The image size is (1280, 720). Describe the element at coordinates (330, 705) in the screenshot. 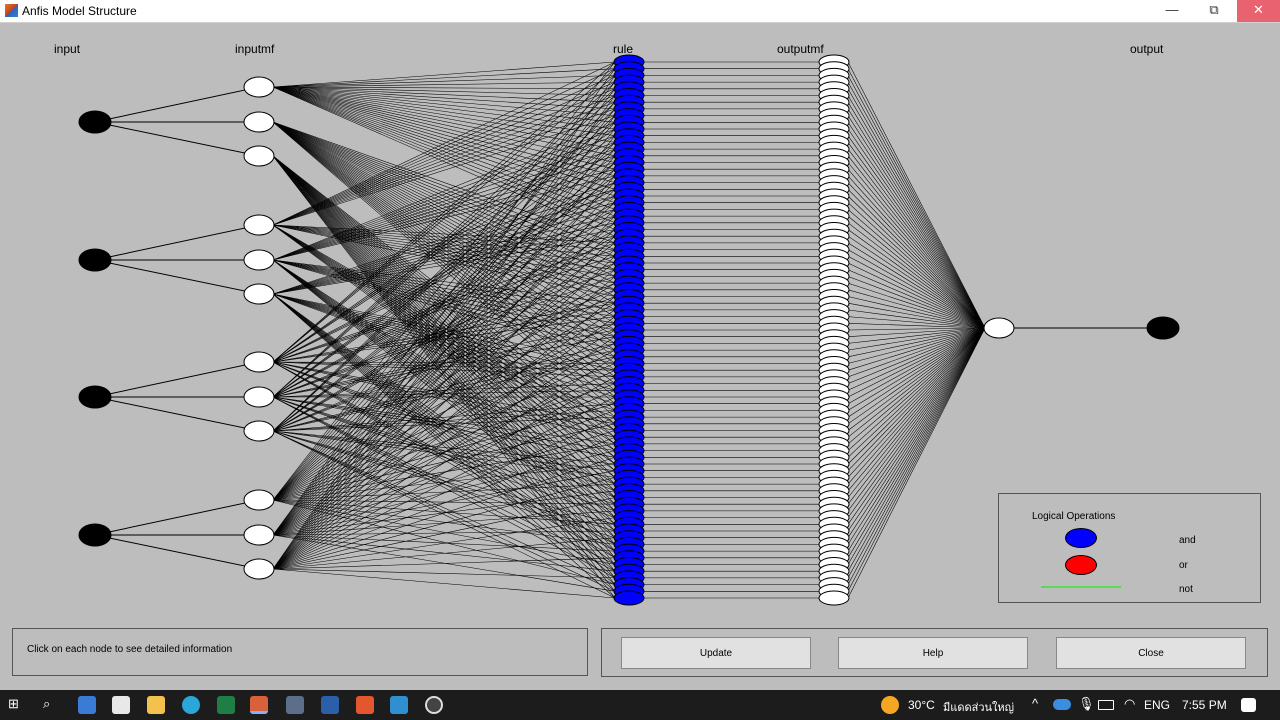

I see `word-icon` at that location.